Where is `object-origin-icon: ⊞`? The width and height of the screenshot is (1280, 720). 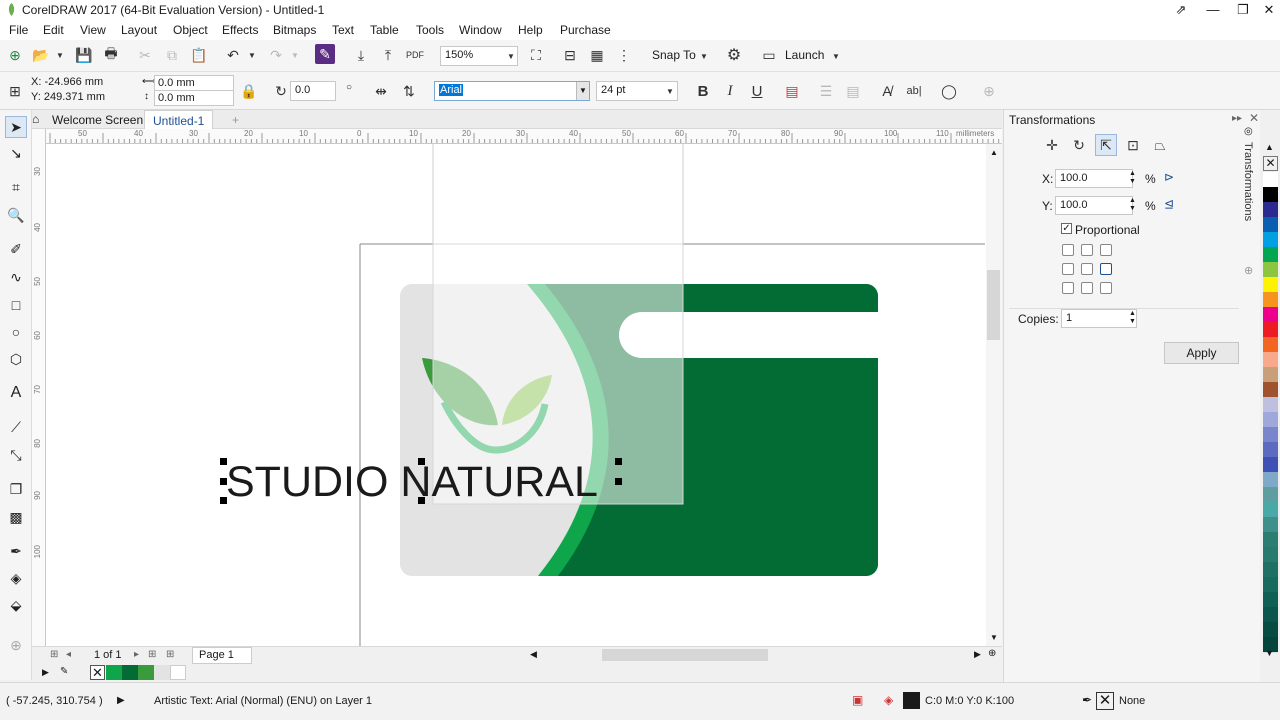
object-origin-icon: ⊞ is located at coordinates (15, 91).